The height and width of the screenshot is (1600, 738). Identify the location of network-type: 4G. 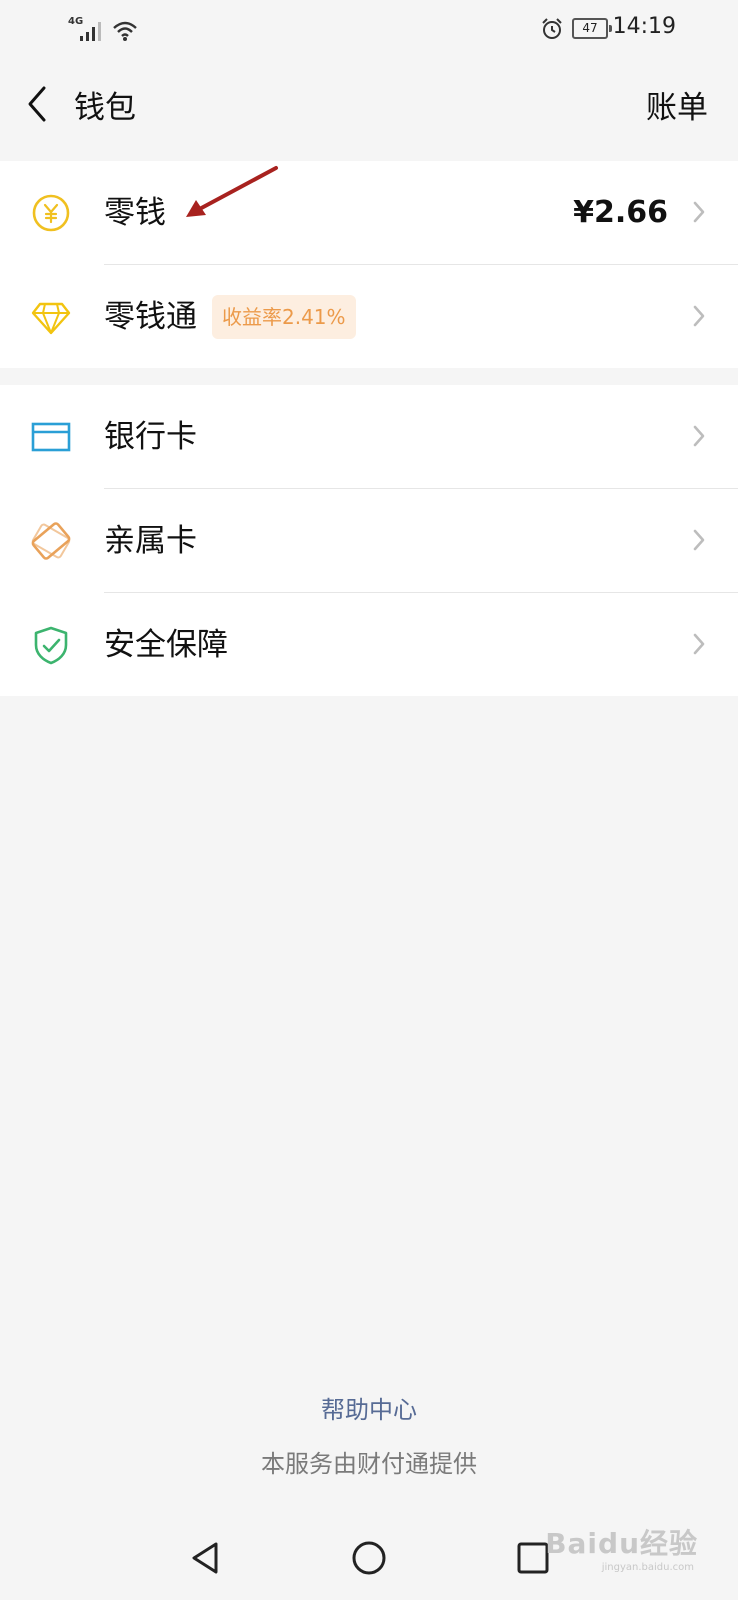
(76, 21).